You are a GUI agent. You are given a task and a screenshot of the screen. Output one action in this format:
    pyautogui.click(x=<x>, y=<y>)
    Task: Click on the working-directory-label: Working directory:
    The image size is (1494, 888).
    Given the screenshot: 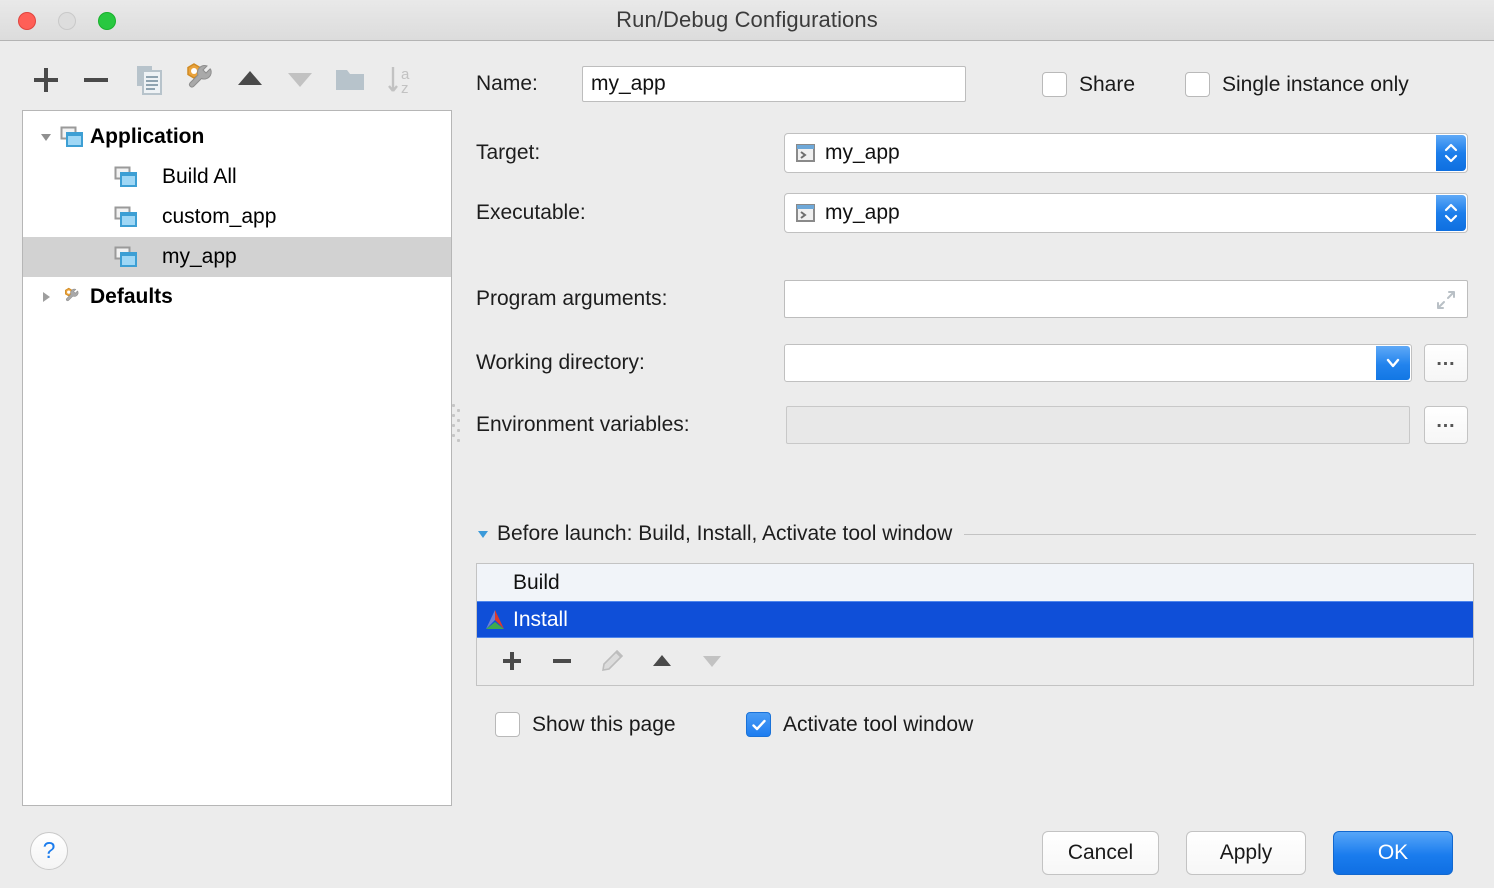 What is the action you would take?
    pyautogui.click(x=560, y=362)
    